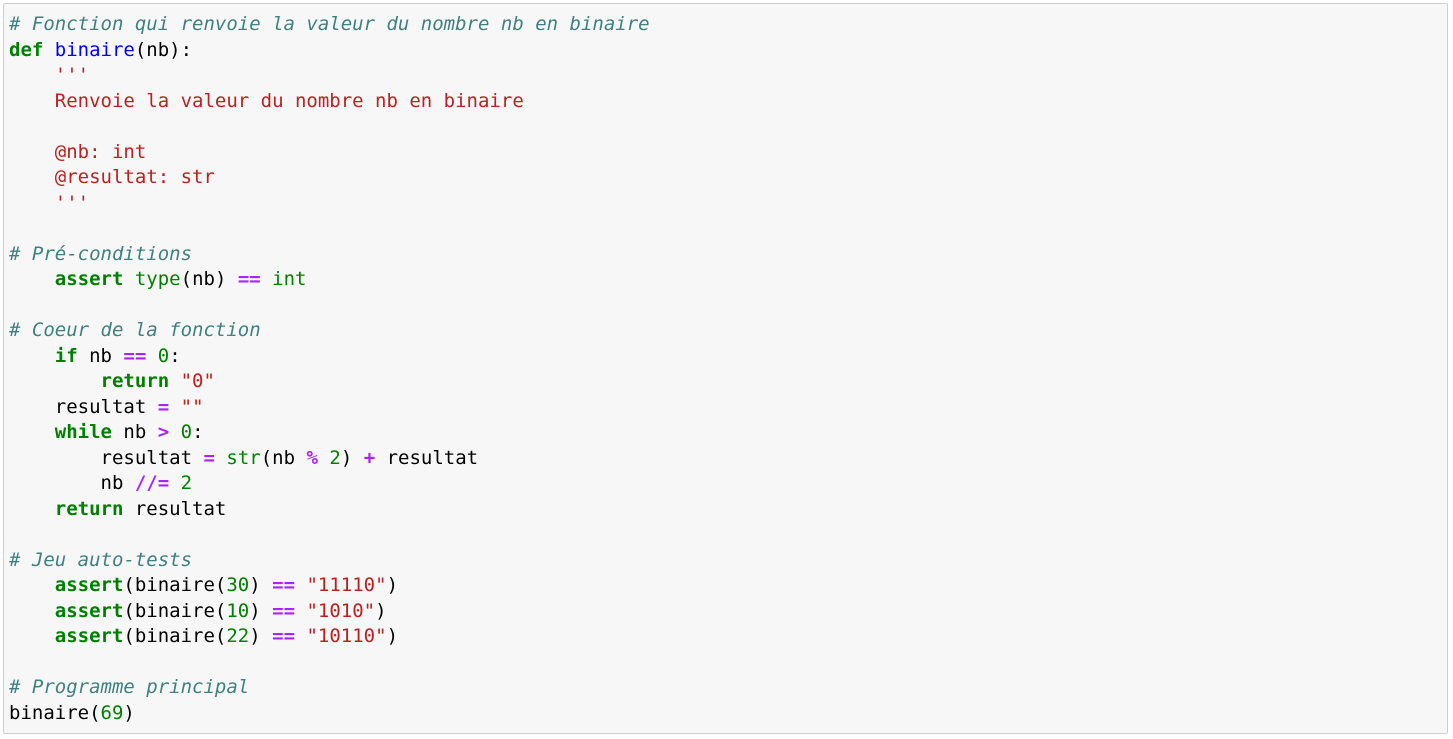  What do you see at coordinates (329, 51) in the screenshot?
I see `code-line: def binaire(nb):` at bounding box center [329, 51].